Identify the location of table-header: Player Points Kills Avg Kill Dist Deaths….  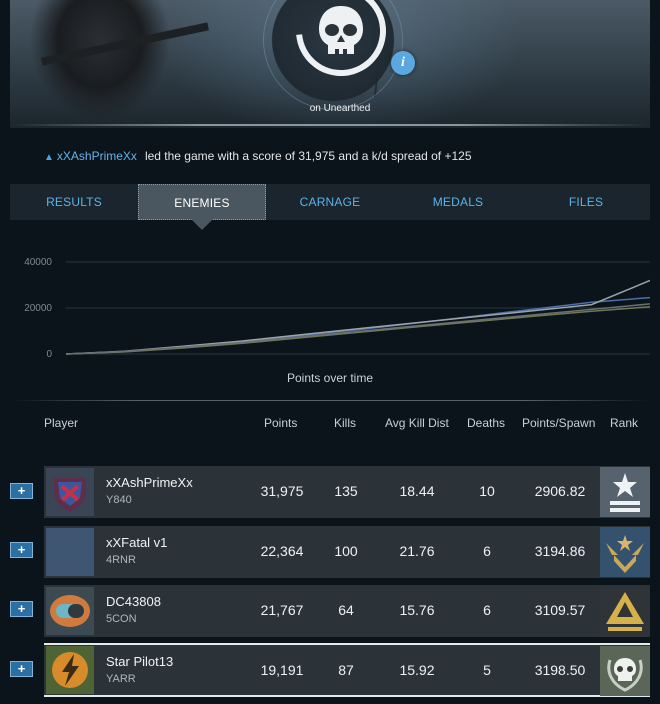
(330, 425).